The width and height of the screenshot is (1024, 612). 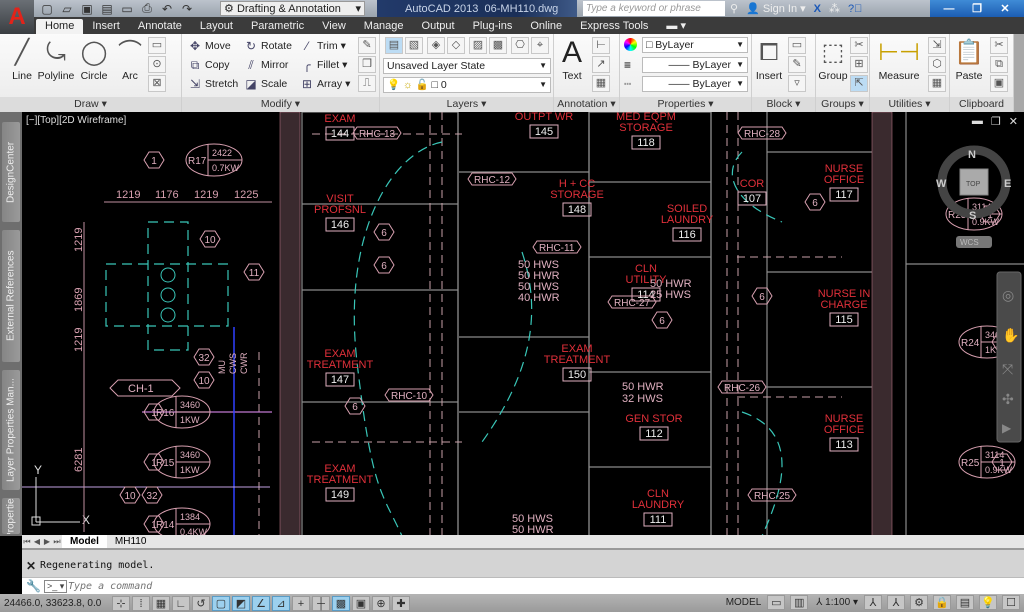 What do you see at coordinates (57, 542) in the screenshot?
I see `last-layout-icon: ⏭` at bounding box center [57, 542].